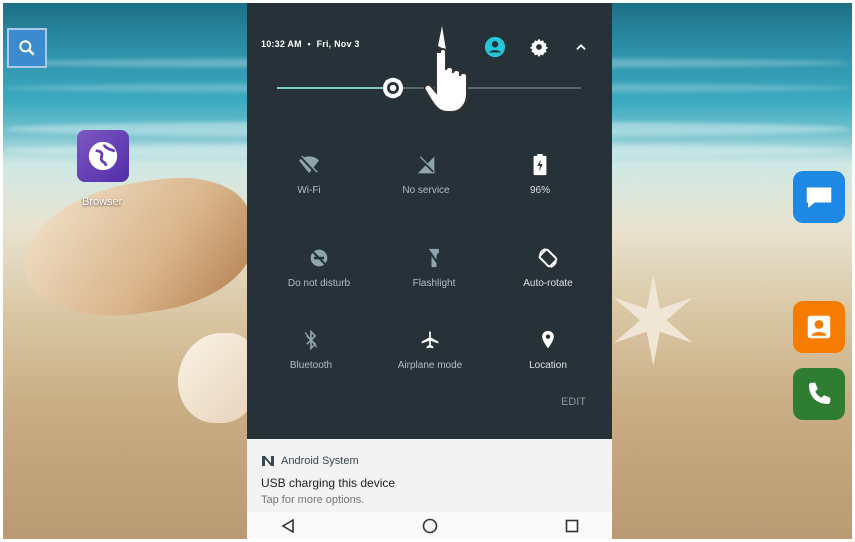 Image resolution: width=855 pixels, height=542 pixels. I want to click on status-datetime: 10:32 AM • Fri, Nov 3, so click(310, 44).